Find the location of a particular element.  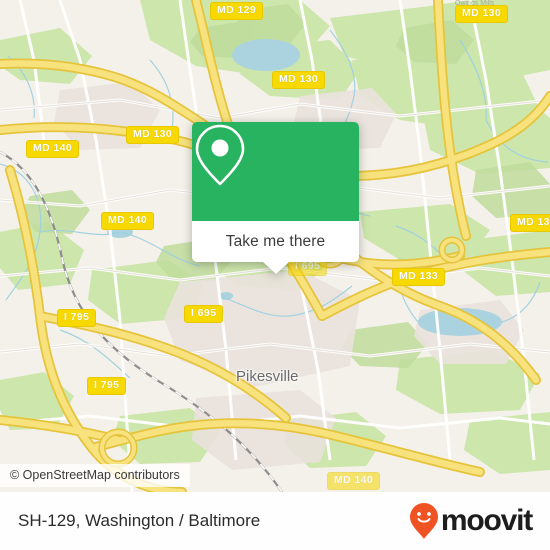

road-shield-md140-topleft: MD 140 is located at coordinates (53, 149).